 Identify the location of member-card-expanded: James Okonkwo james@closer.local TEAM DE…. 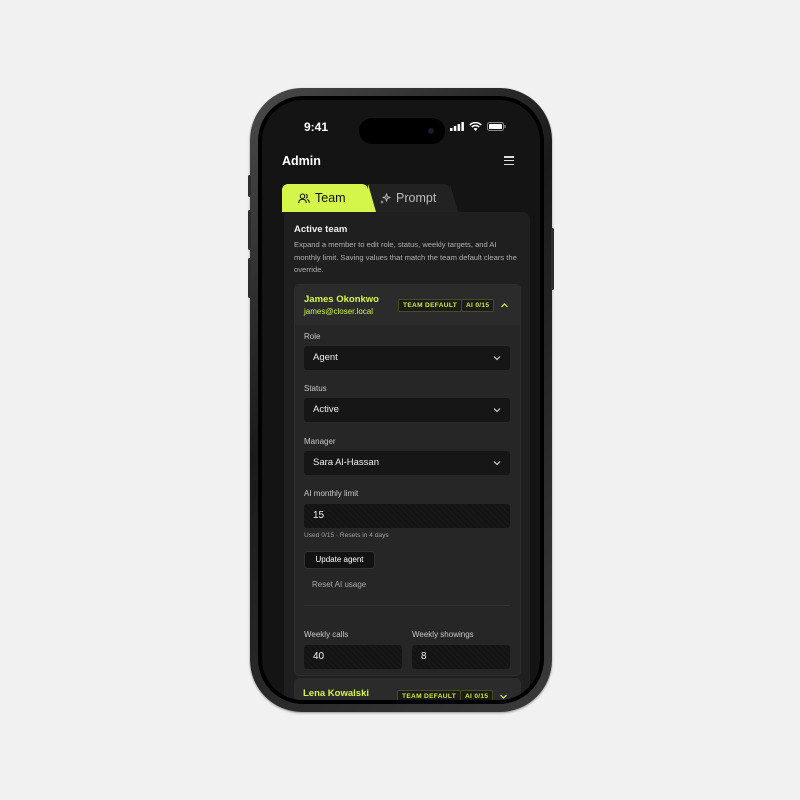
(407, 480).